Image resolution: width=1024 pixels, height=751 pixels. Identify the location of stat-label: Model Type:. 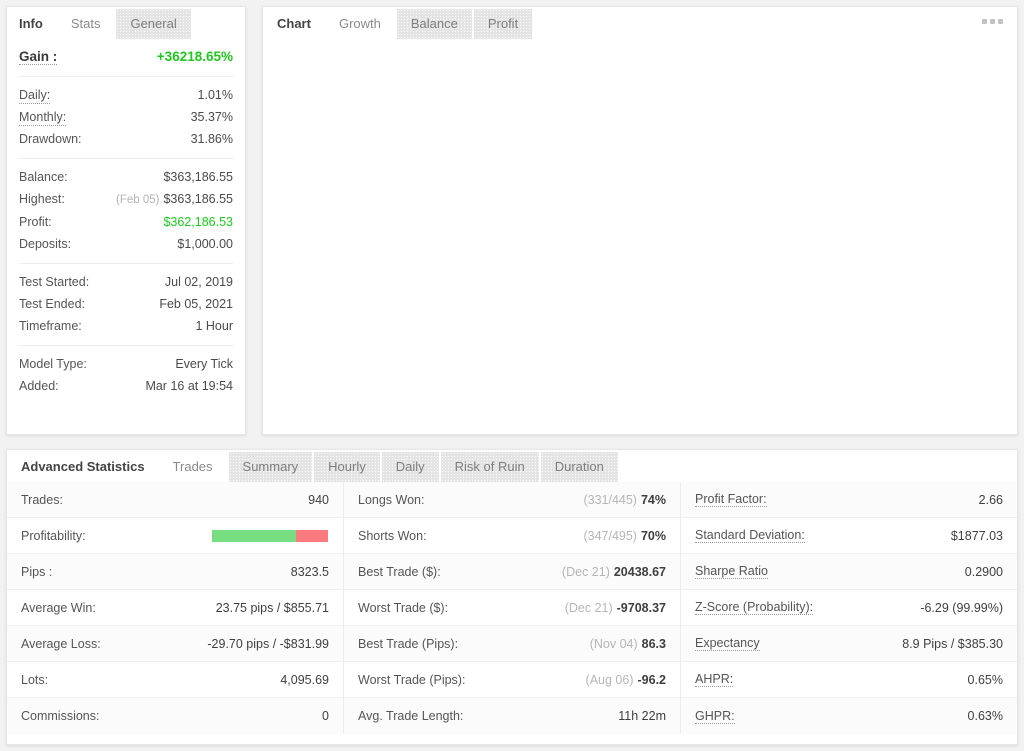
(53, 364).